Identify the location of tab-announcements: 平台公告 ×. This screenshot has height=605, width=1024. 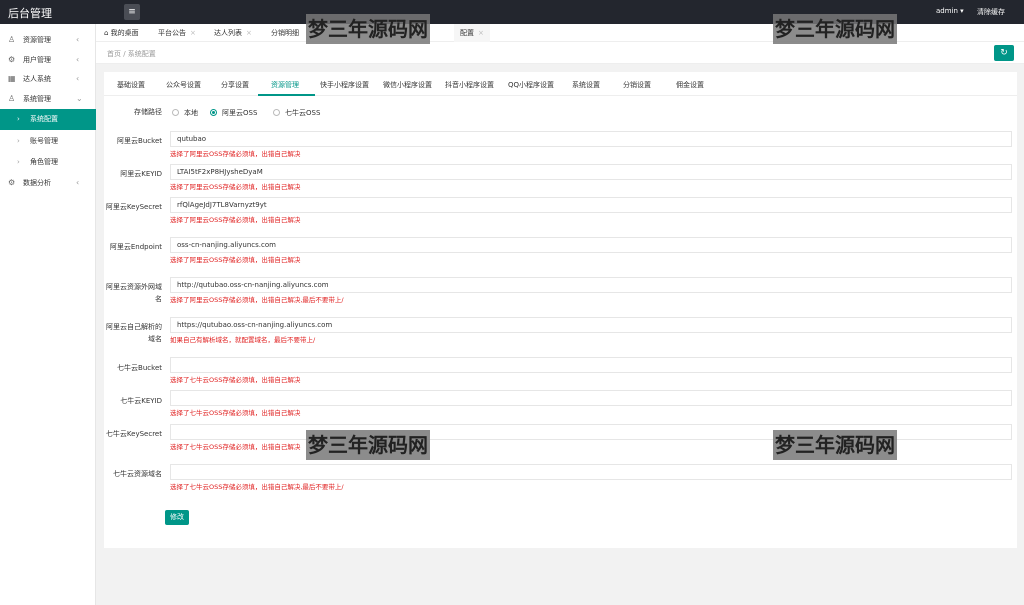
(177, 33).